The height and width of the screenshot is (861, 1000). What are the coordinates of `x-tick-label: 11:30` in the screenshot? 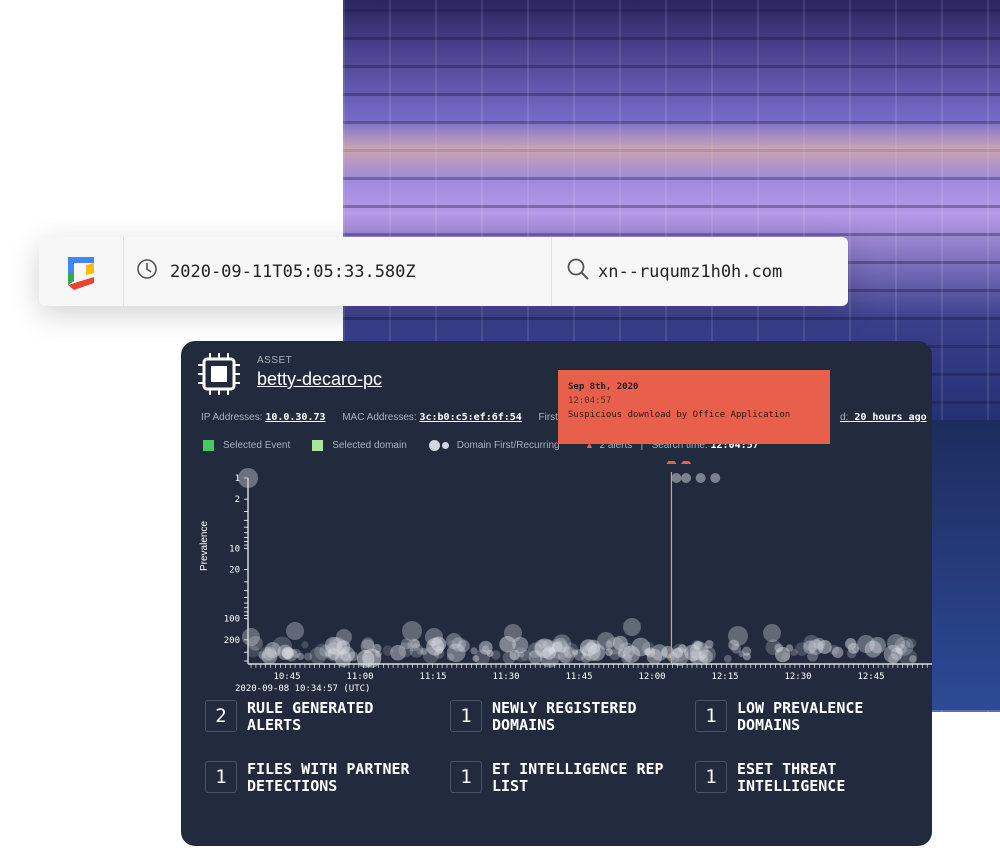 It's located at (505, 677).